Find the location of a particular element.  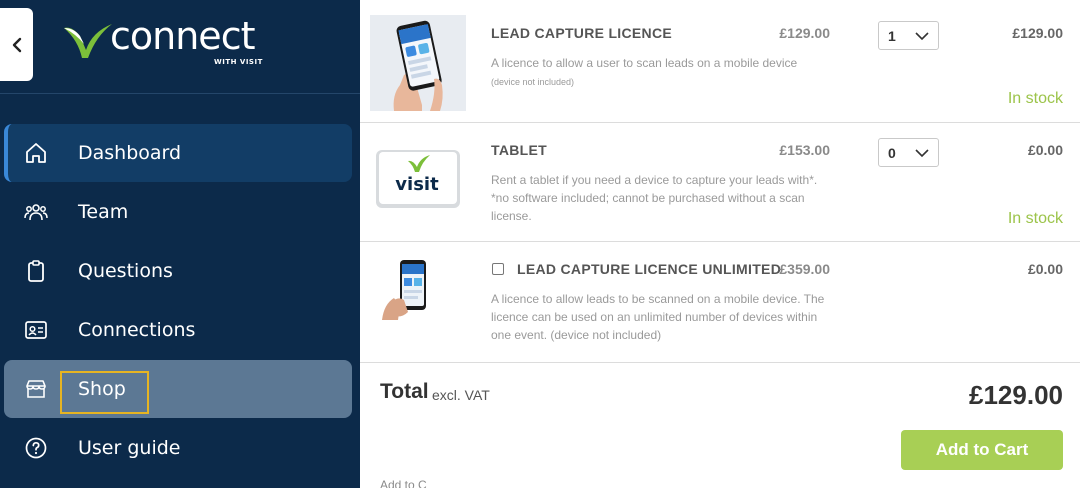

brand-logo: connect WITH VISIT is located at coordinates (167, 43).